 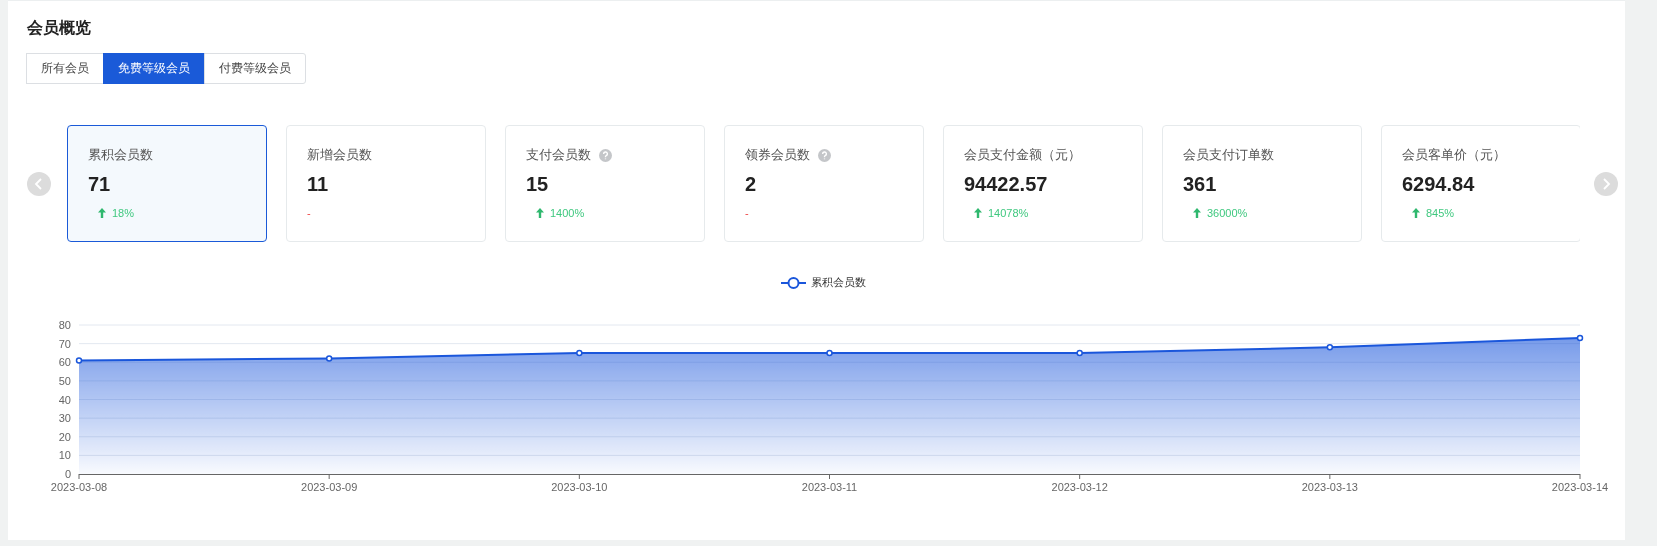 What do you see at coordinates (751, 185) in the screenshot?
I see `stat-value: 2` at bounding box center [751, 185].